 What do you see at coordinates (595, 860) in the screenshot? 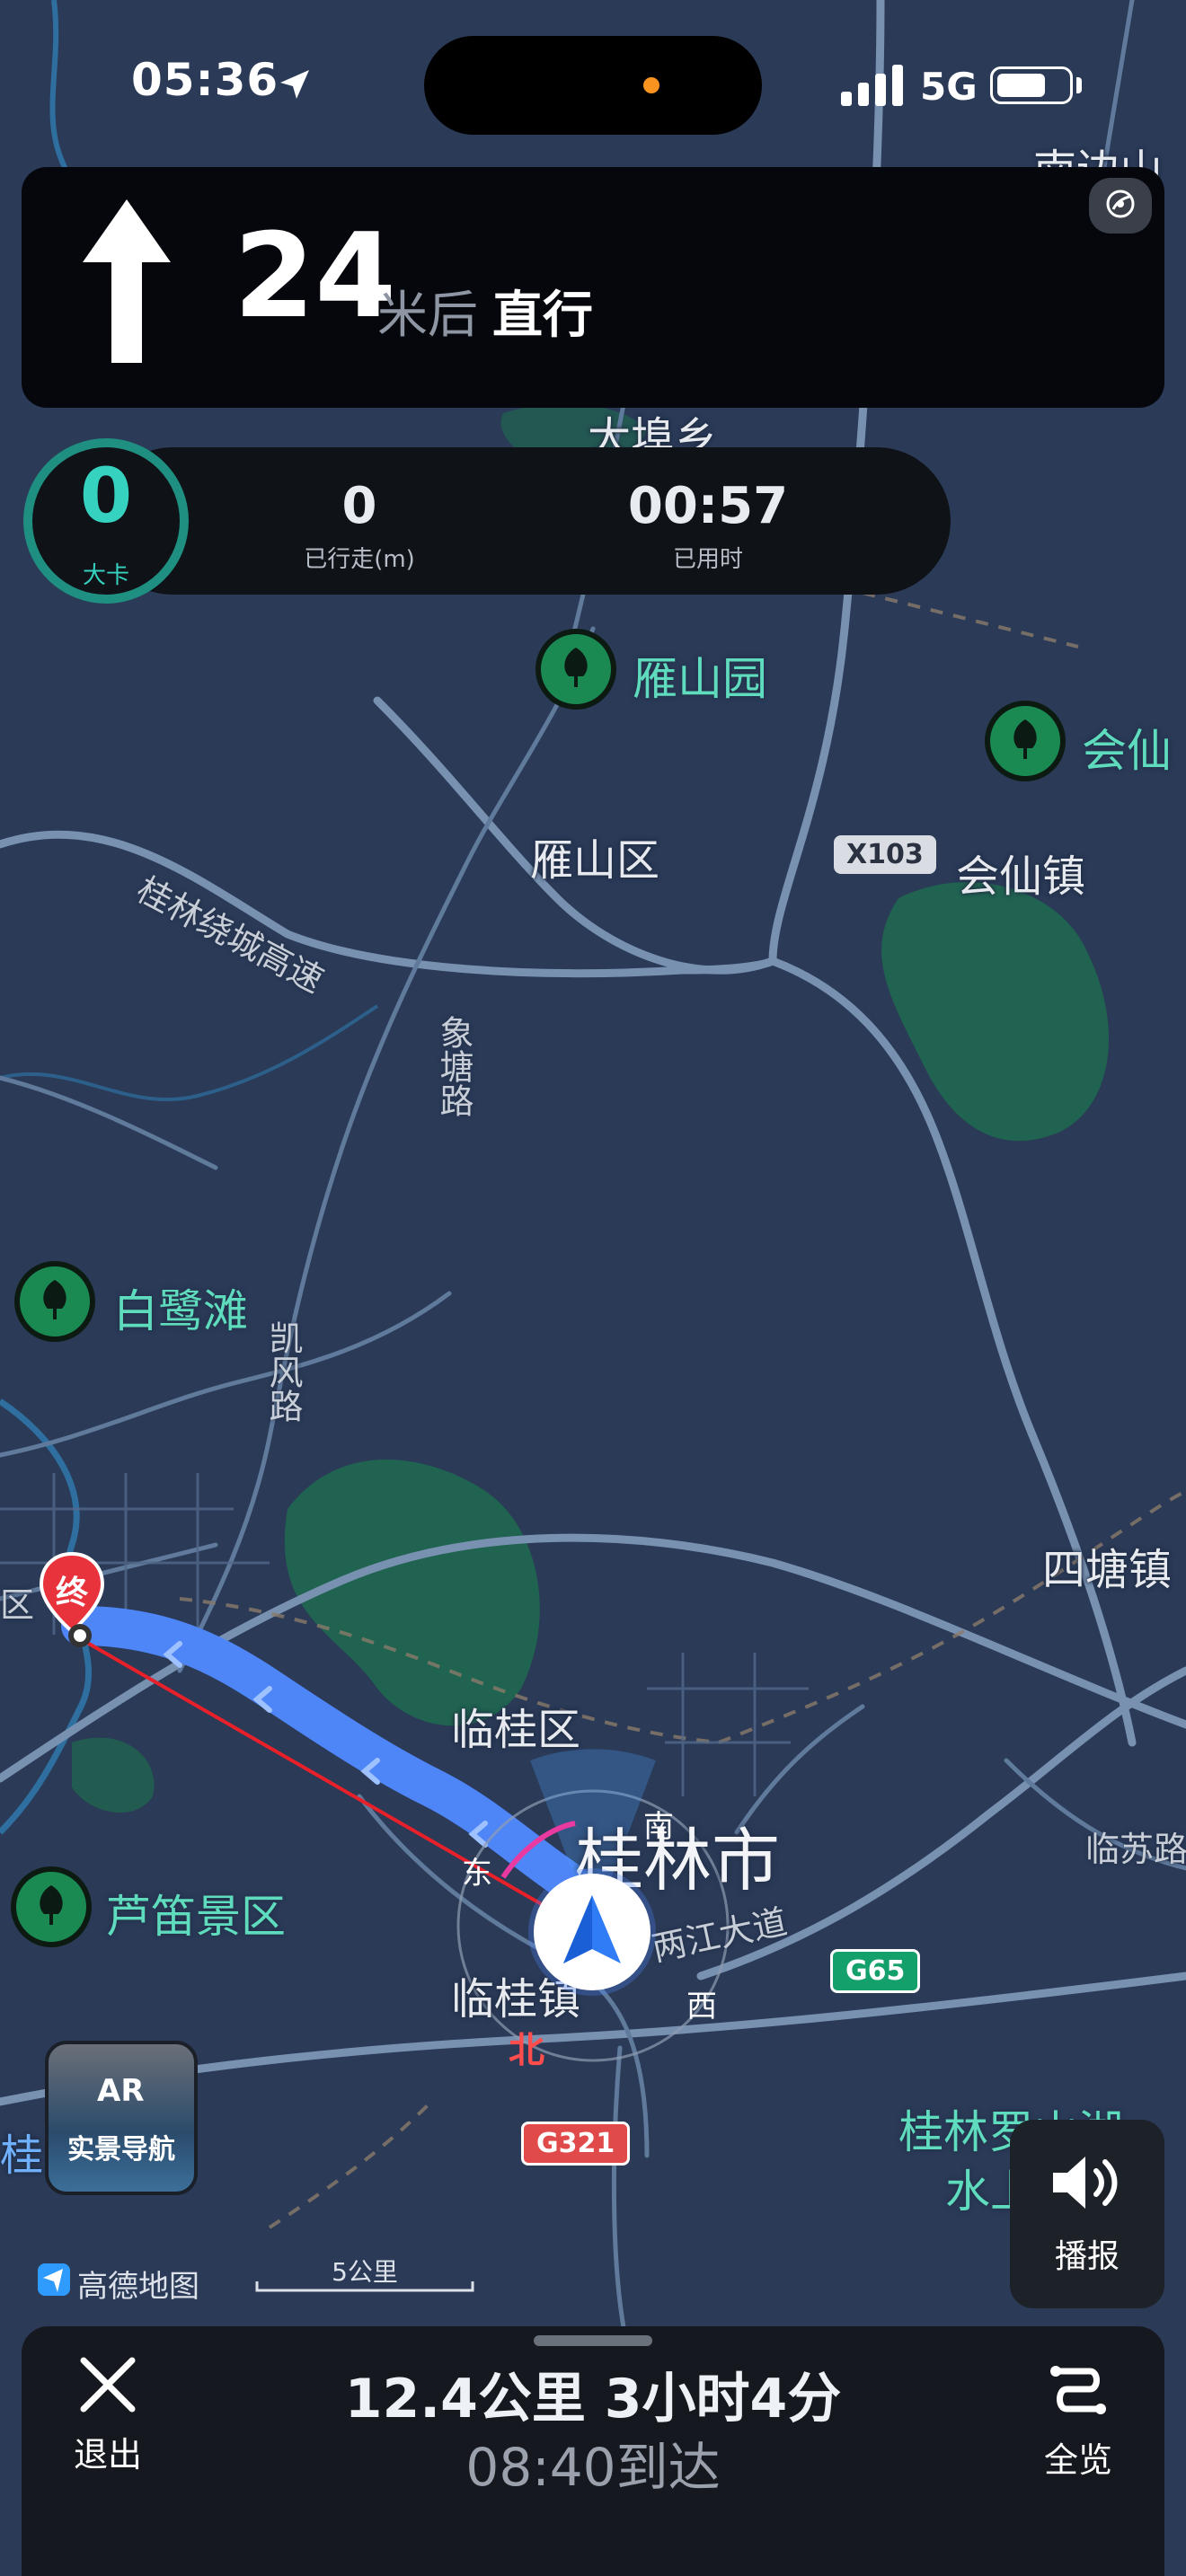
I see `district-label: 雁山区` at bounding box center [595, 860].